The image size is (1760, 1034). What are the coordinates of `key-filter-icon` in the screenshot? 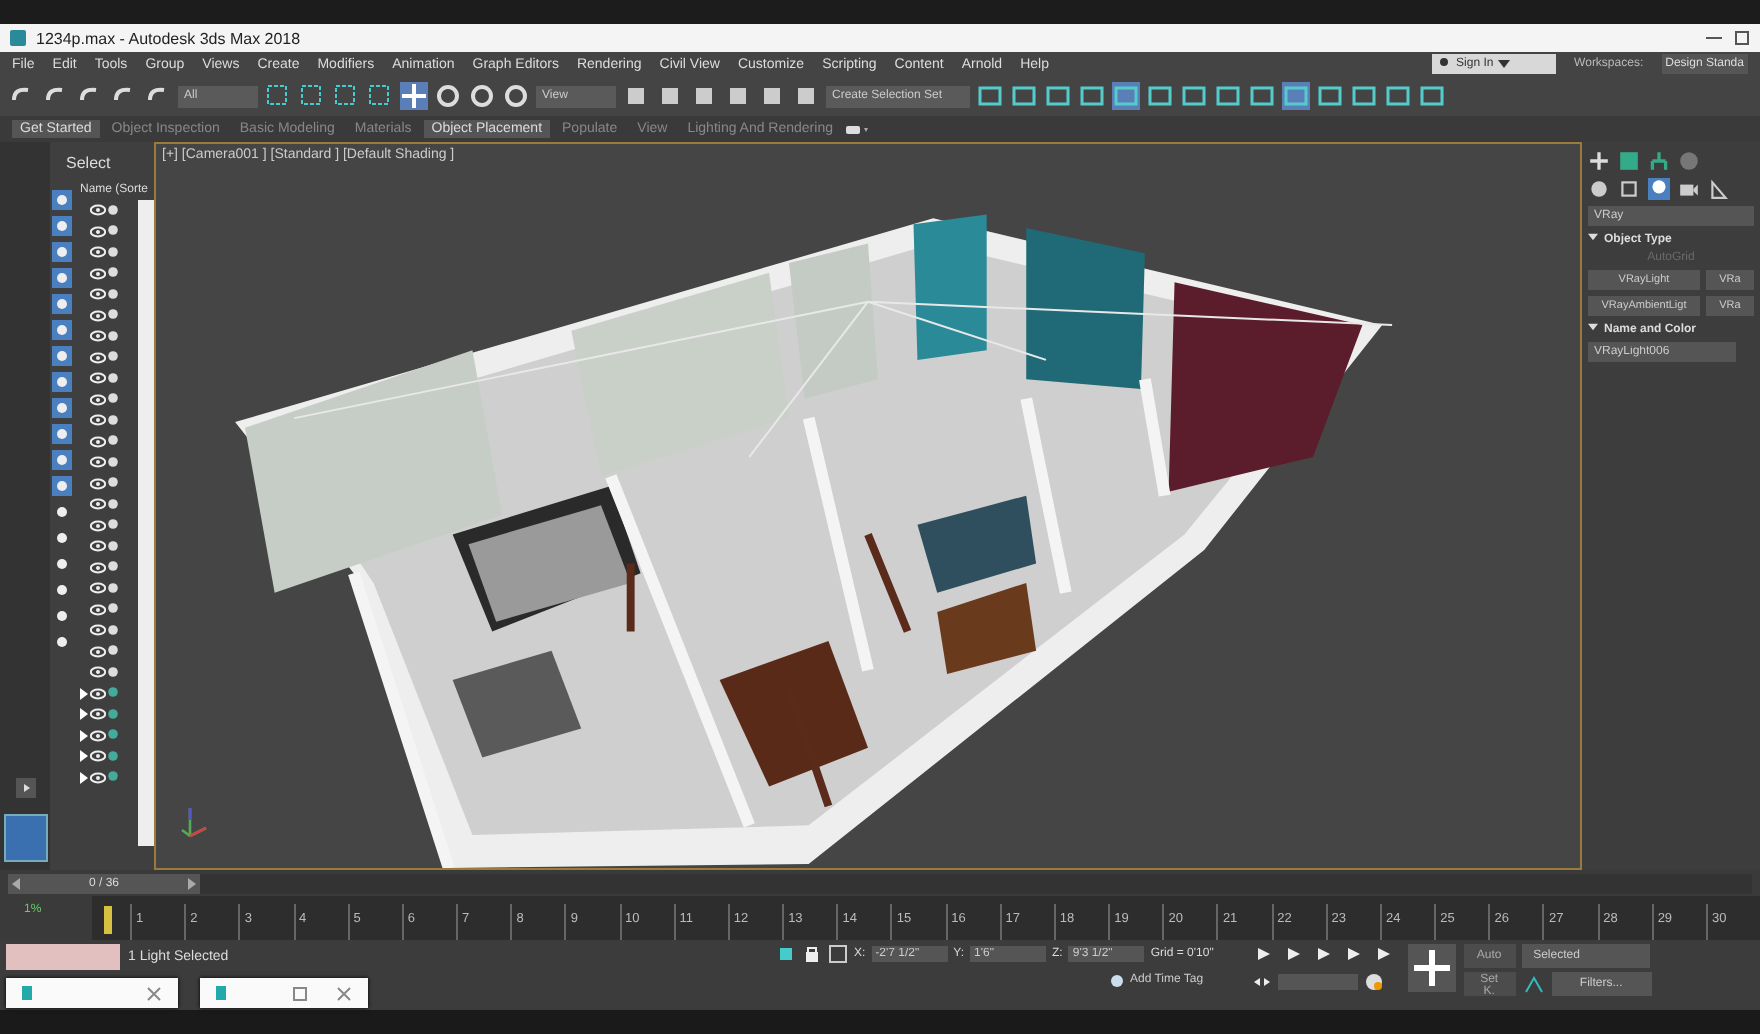 It's located at (1533, 984).